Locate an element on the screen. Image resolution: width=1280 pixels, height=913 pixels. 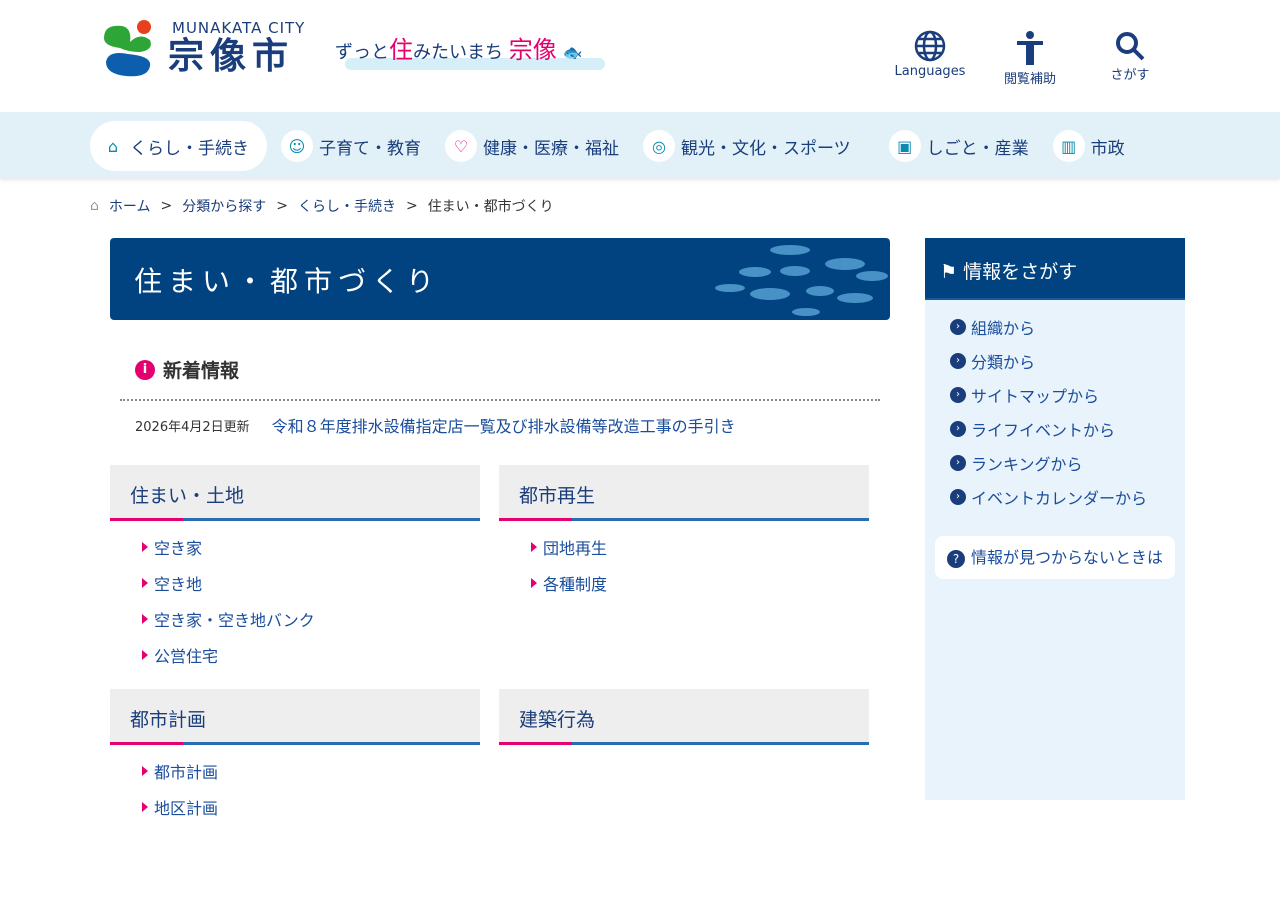
news-link: 令和８年度排水設備指定店一覧及び排水設備等改造工事の手引き is located at coordinates (504, 425).